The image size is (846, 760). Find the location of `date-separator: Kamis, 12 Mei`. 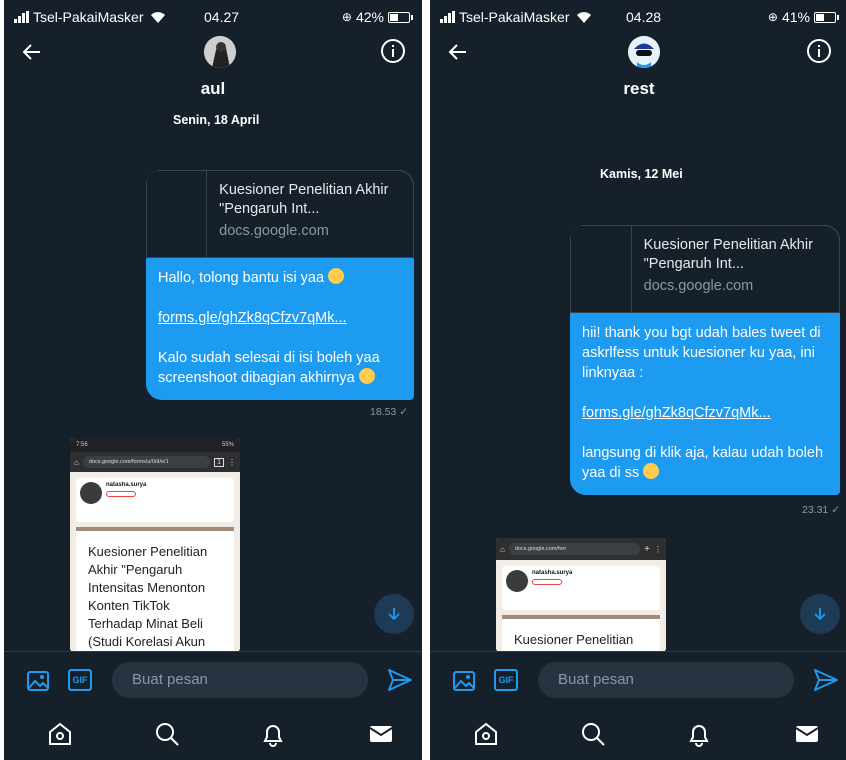

date-separator: Kamis, 12 Mei is located at coordinates (641, 174).